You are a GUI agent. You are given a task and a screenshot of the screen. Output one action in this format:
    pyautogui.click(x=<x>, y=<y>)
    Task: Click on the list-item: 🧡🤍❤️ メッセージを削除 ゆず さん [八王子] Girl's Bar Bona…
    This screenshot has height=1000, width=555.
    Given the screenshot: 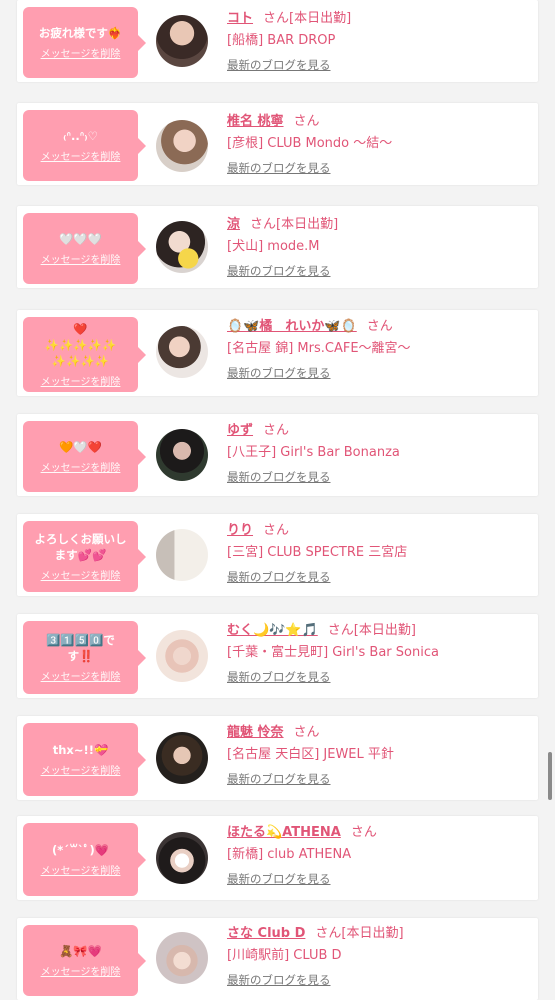 What is the action you would take?
    pyautogui.click(x=277, y=455)
    